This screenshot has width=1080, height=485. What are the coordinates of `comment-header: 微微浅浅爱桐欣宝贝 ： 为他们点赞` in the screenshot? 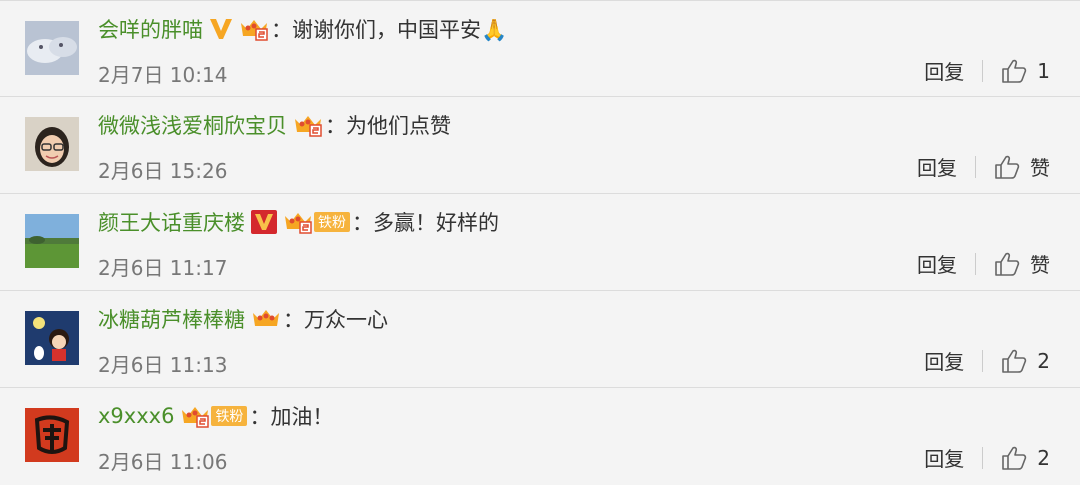 It's located at (274, 125).